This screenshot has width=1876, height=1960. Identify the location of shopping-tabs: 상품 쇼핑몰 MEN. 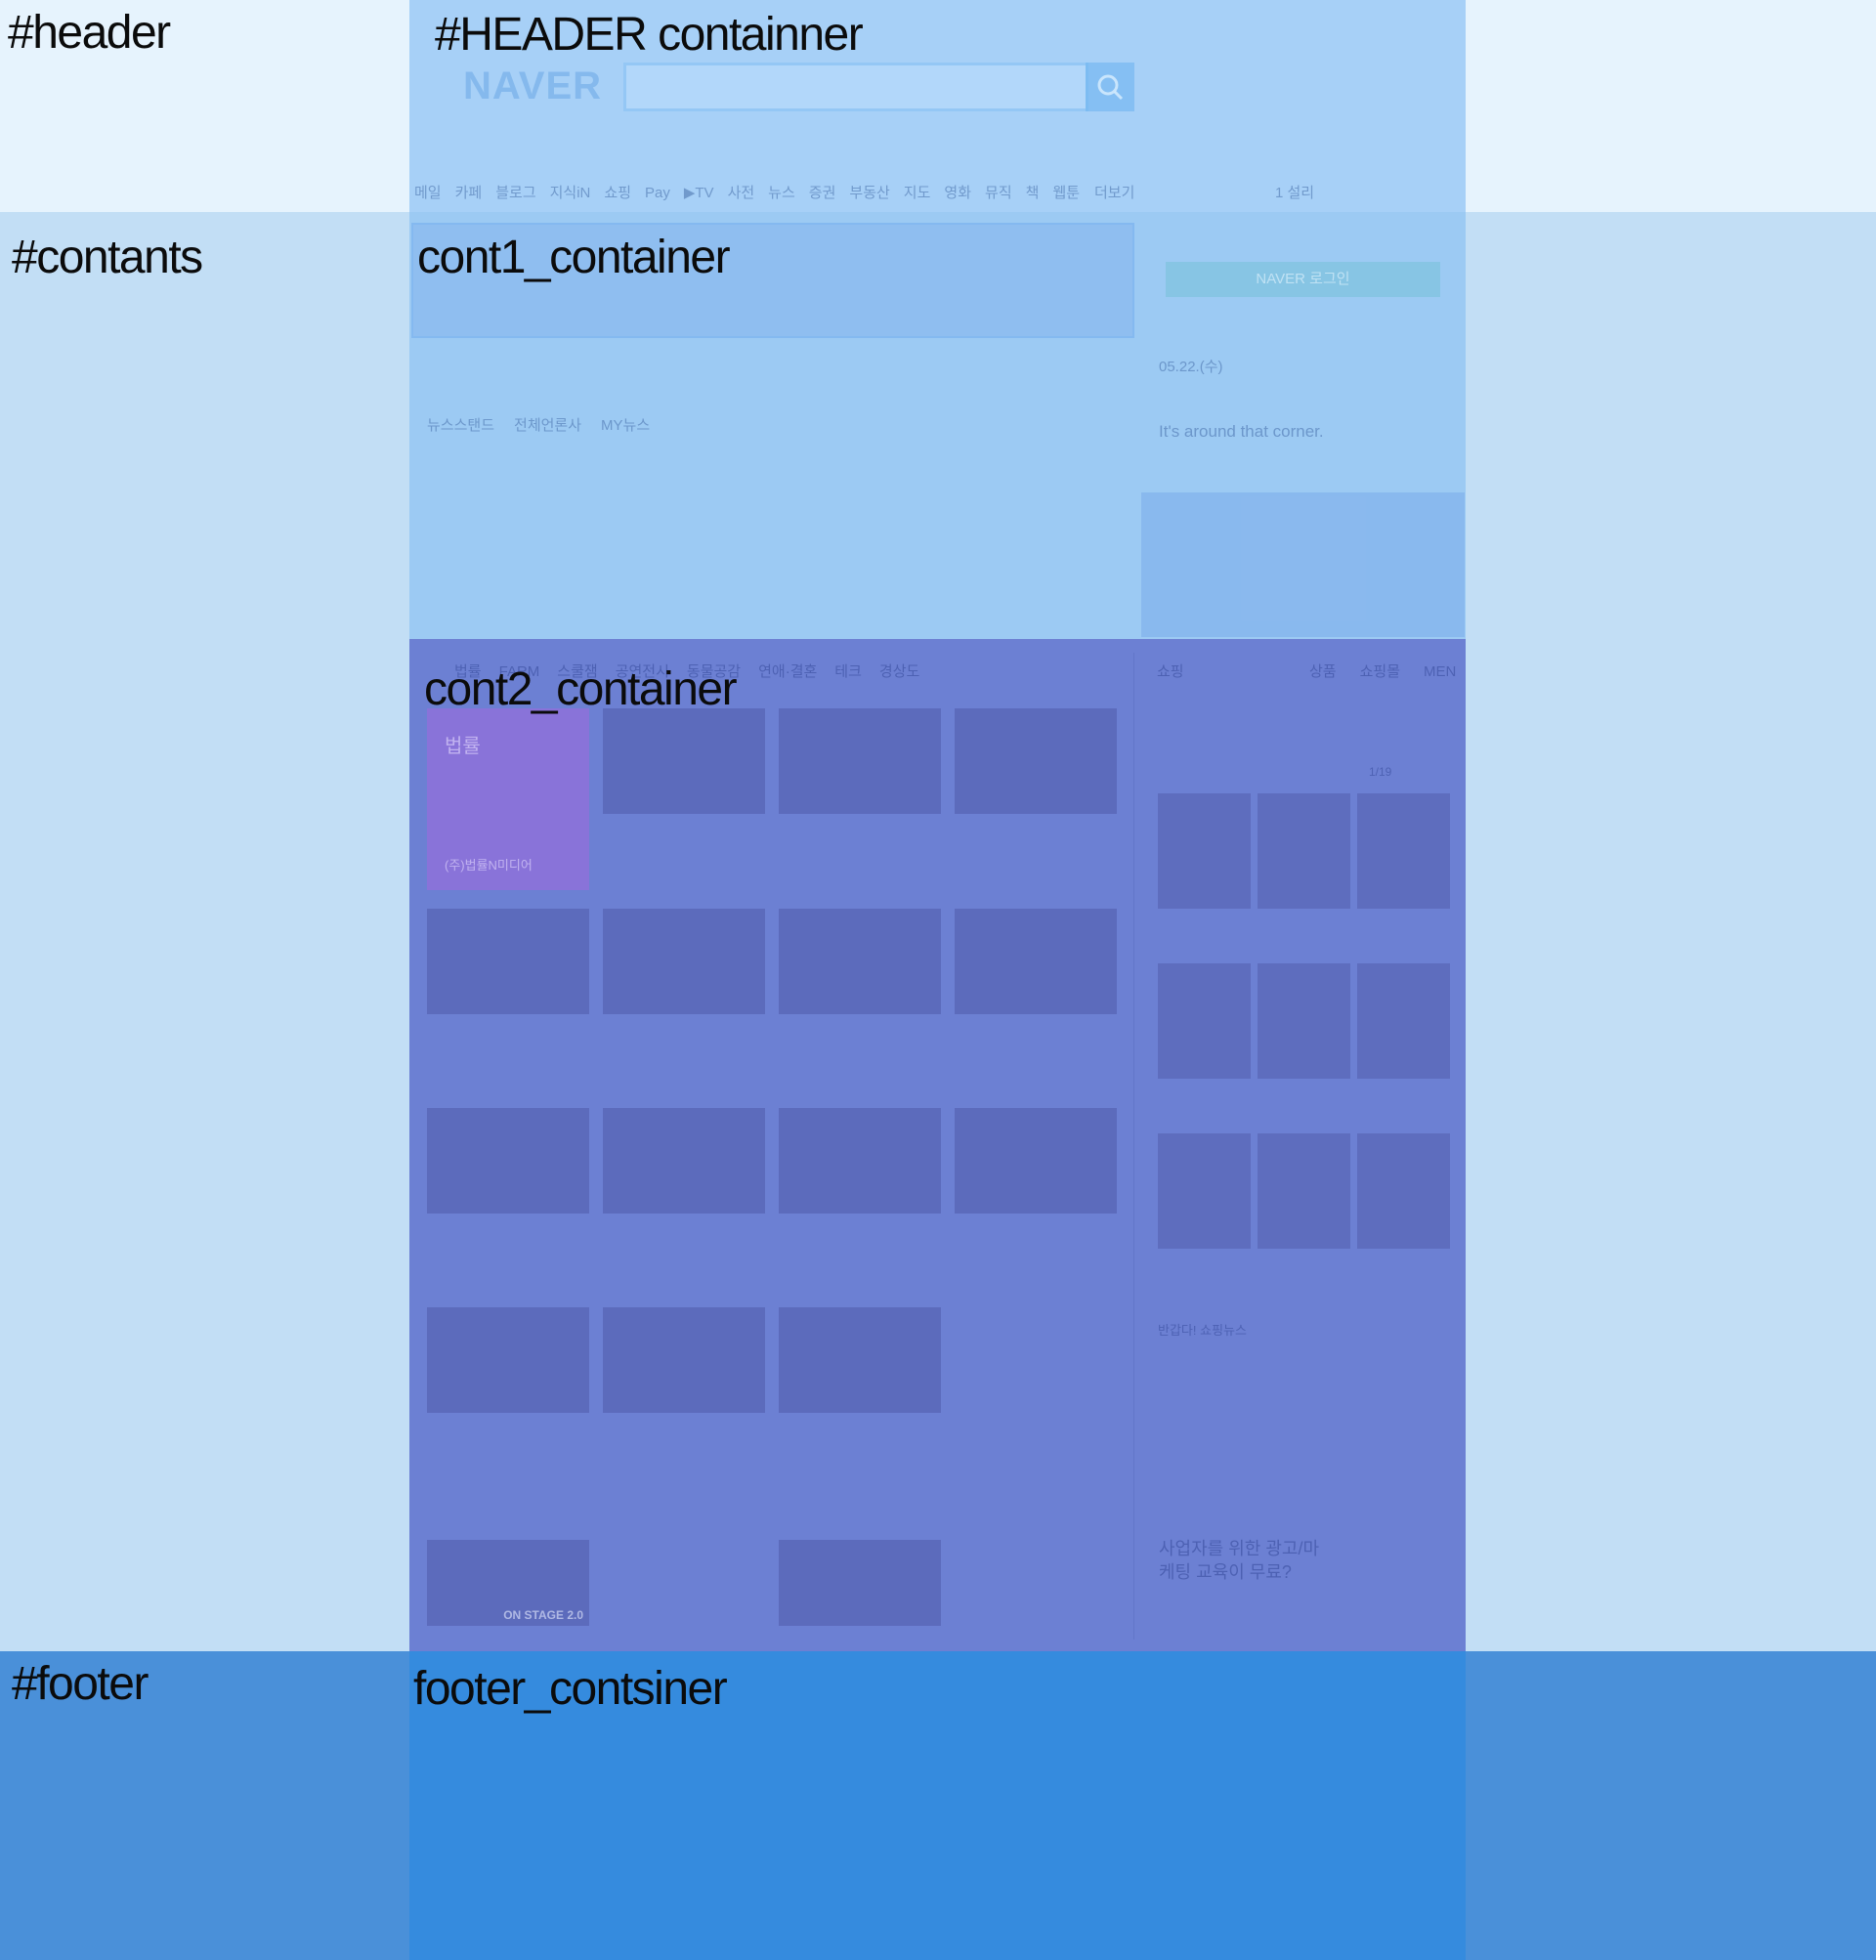
(1394, 670).